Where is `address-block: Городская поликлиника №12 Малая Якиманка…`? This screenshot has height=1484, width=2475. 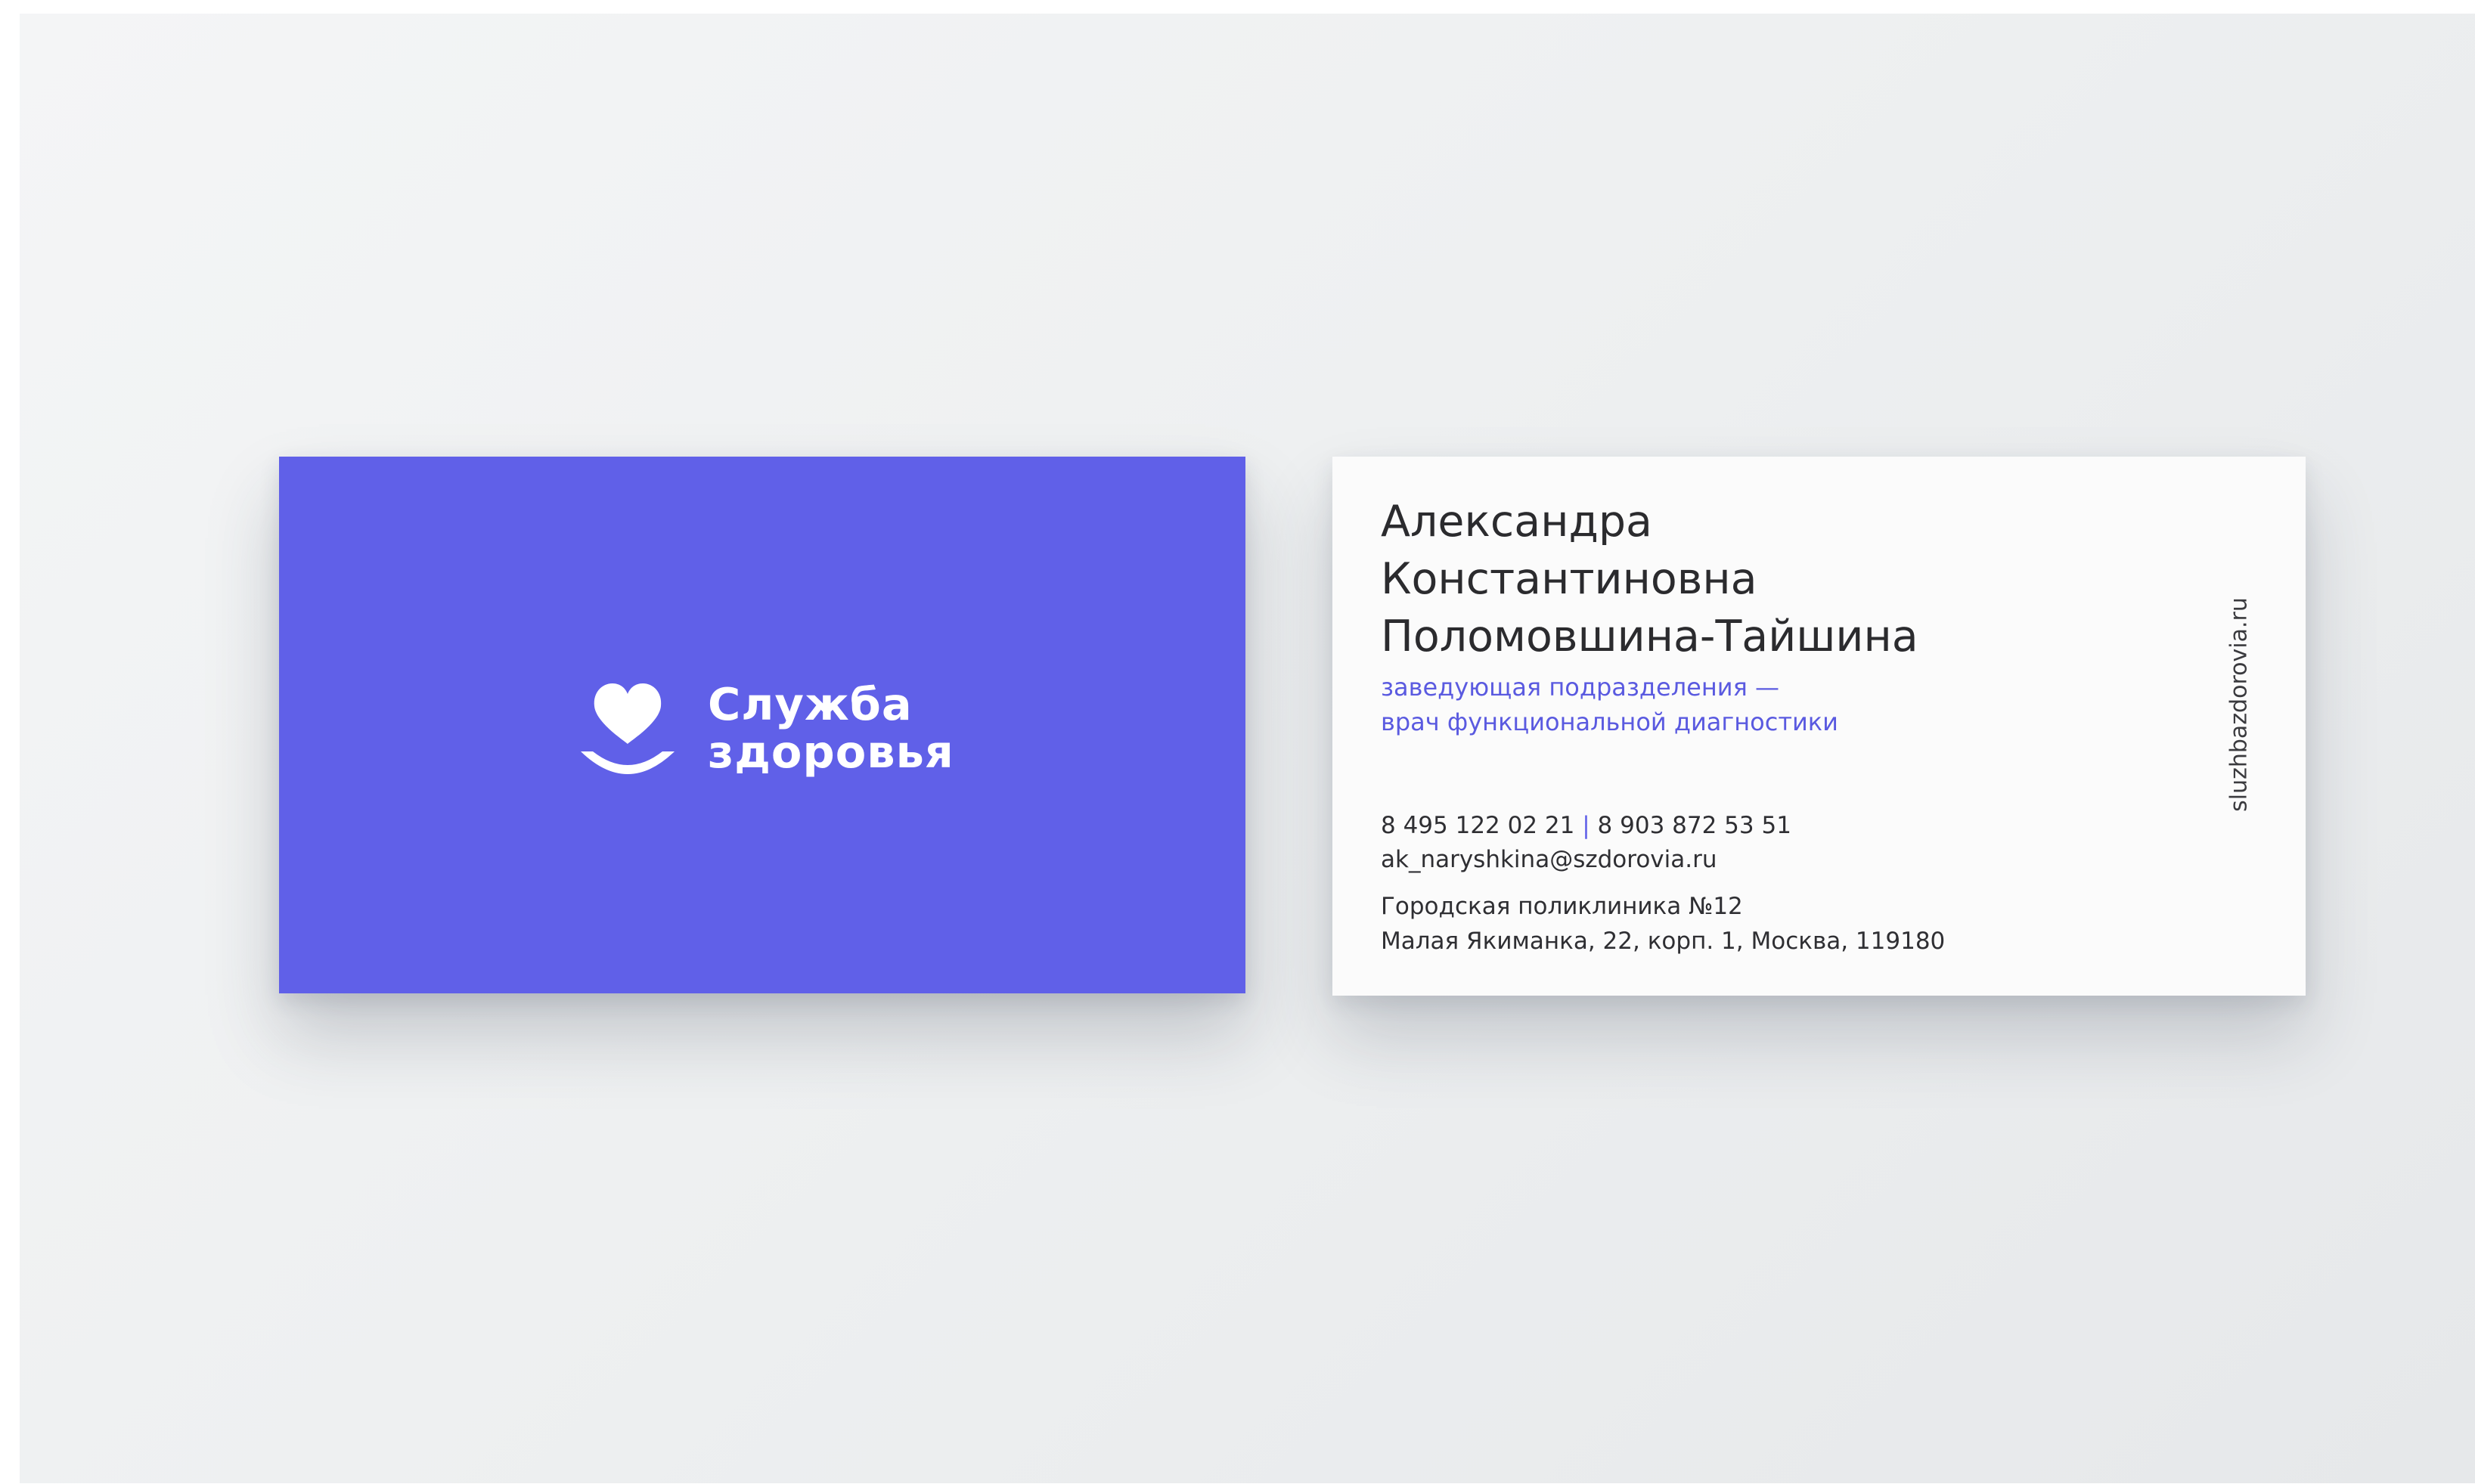
address-block: Городская поликлиника №12 Малая Якиманка… is located at coordinates (1663, 924).